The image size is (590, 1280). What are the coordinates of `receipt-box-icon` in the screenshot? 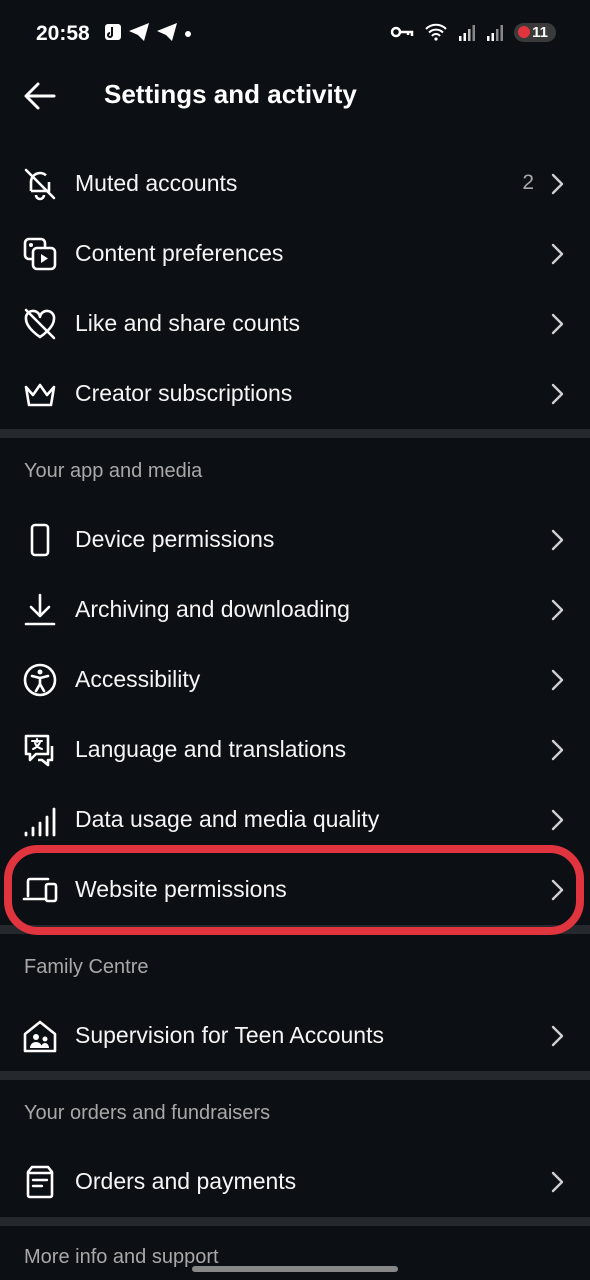 It's located at (40, 1182).